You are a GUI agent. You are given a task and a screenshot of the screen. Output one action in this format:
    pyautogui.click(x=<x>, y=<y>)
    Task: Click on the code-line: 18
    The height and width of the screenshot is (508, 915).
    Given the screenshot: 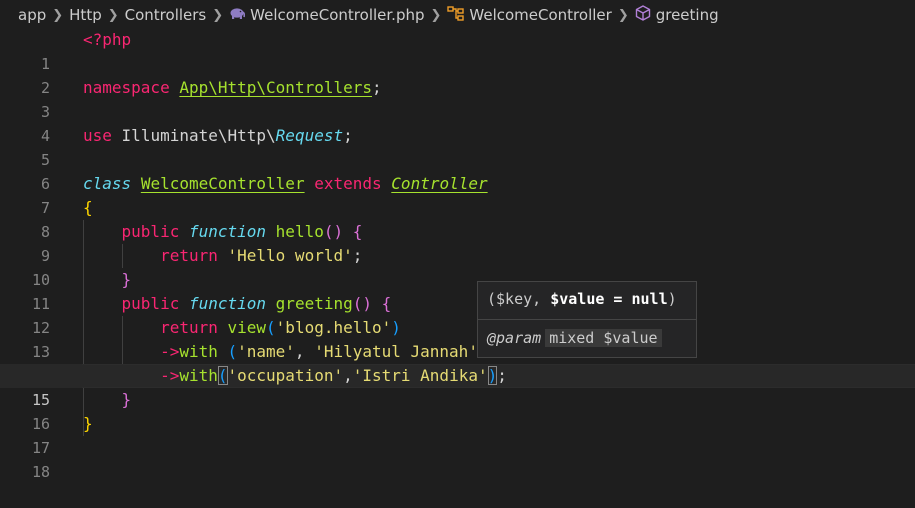 What is the action you would take?
    pyautogui.click(x=457, y=458)
    